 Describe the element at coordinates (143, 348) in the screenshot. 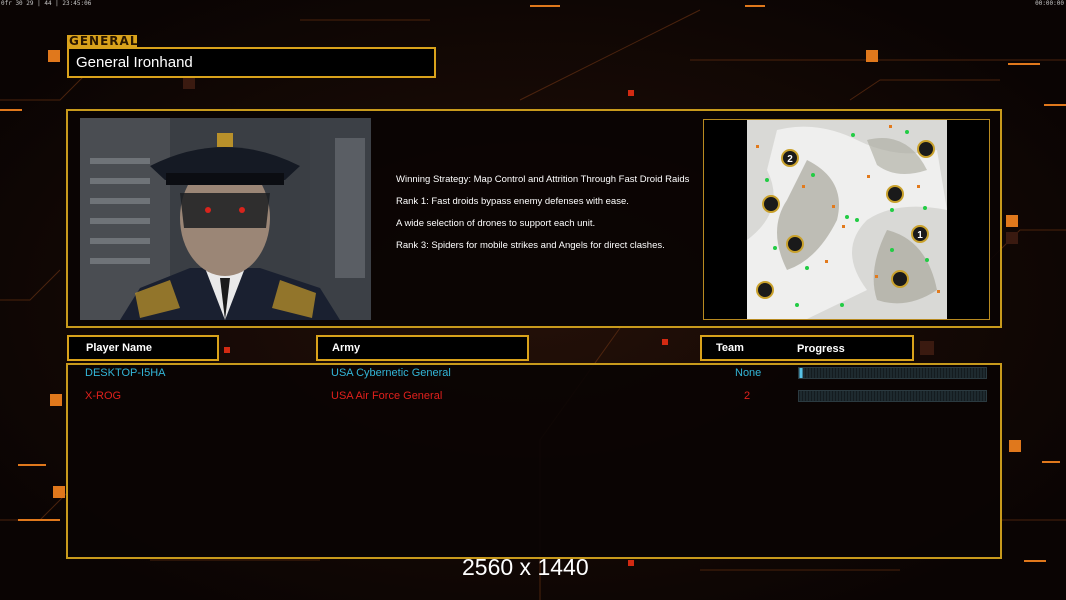

I see `header-player-name: Player Name` at that location.